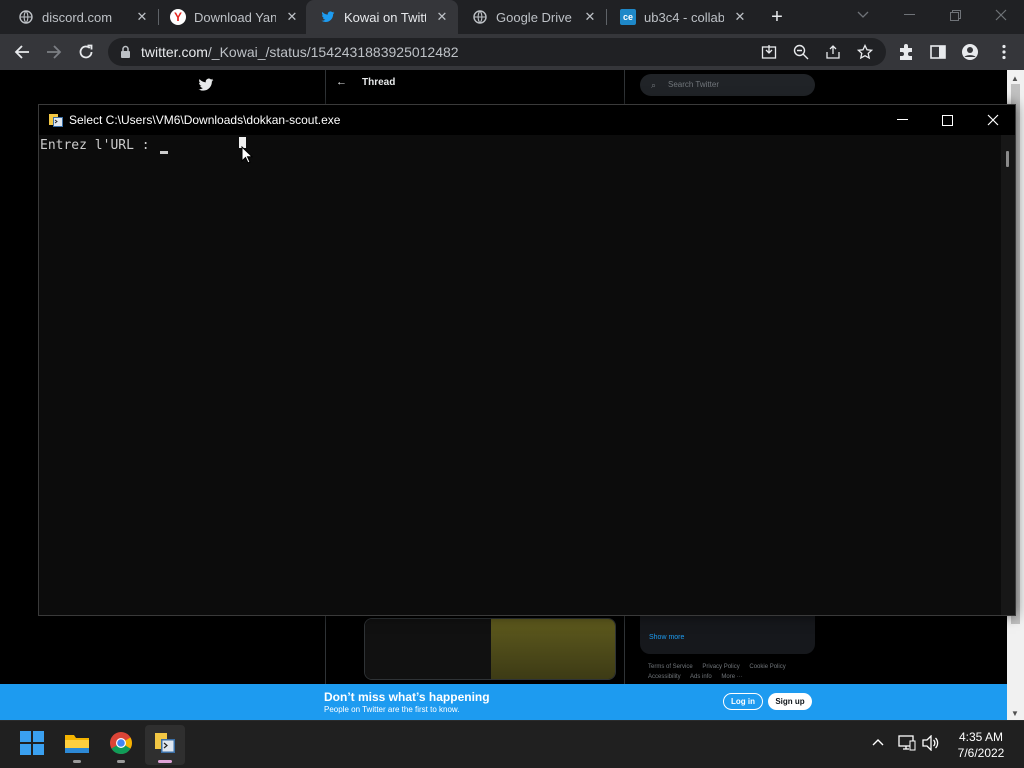 Image resolution: width=1024 pixels, height=768 pixels. Describe the element at coordinates (535, 17) in the screenshot. I see `tab-title: Google Drive - \` at that location.